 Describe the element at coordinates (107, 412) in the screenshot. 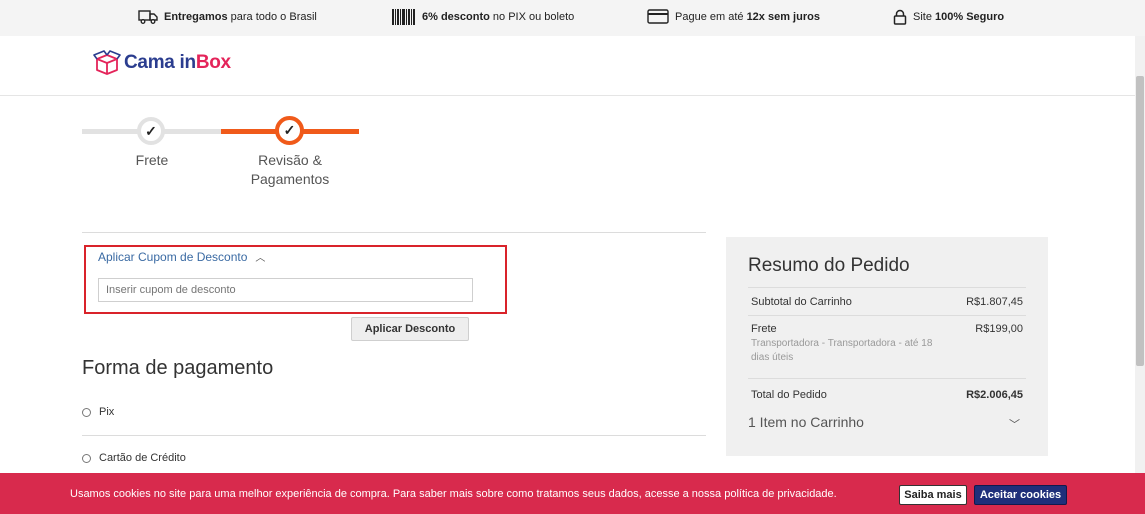

I see `payment-option-label: Pix` at that location.